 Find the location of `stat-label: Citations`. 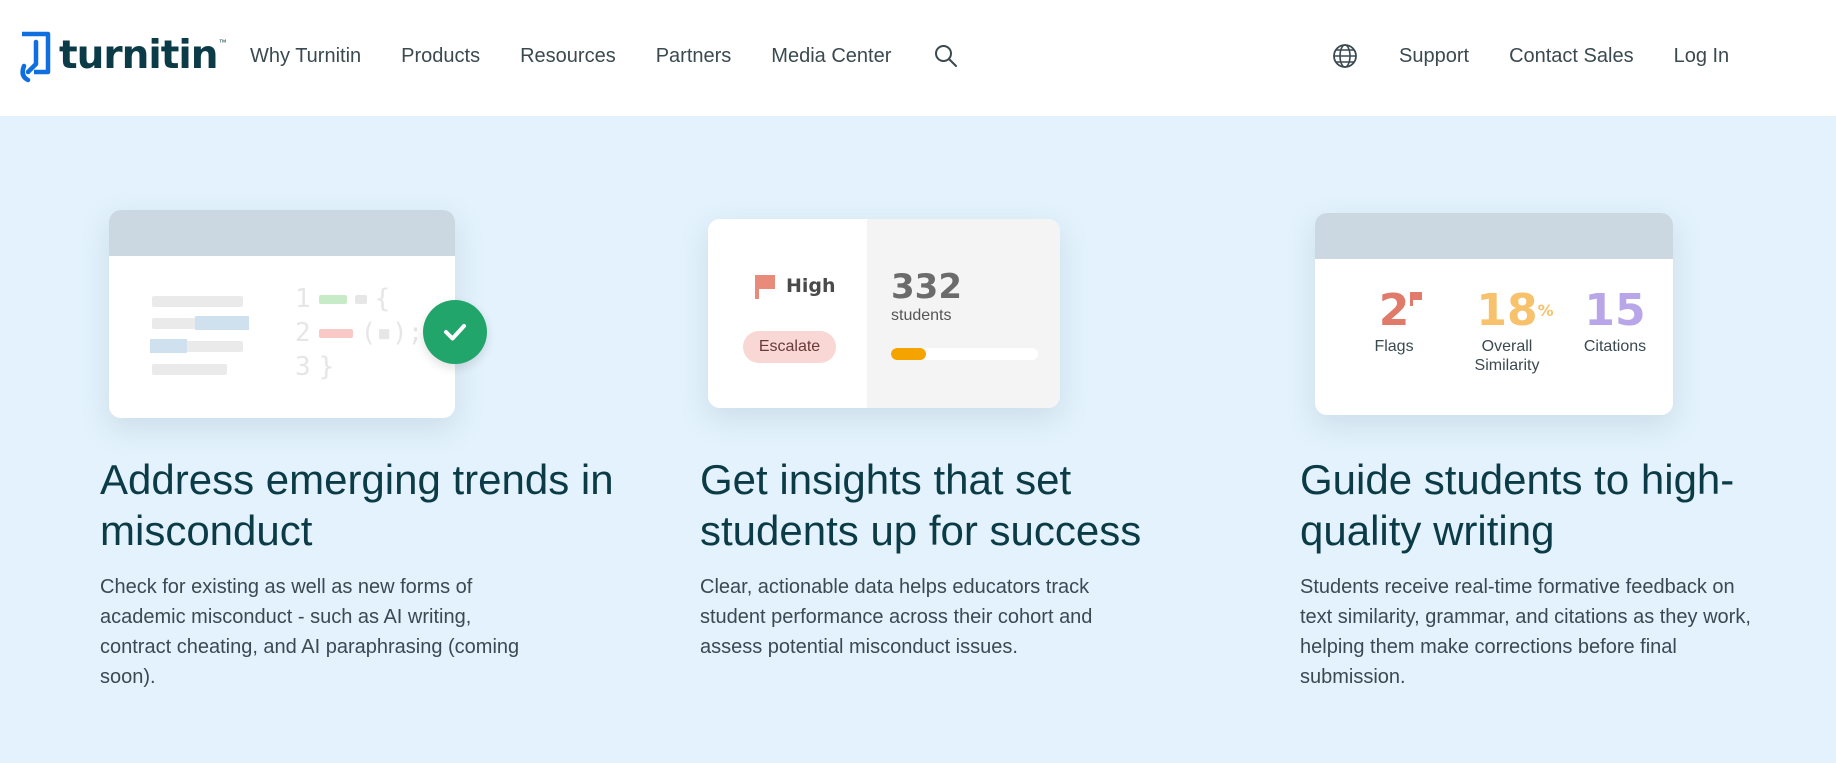

stat-label: Citations is located at coordinates (1615, 346).